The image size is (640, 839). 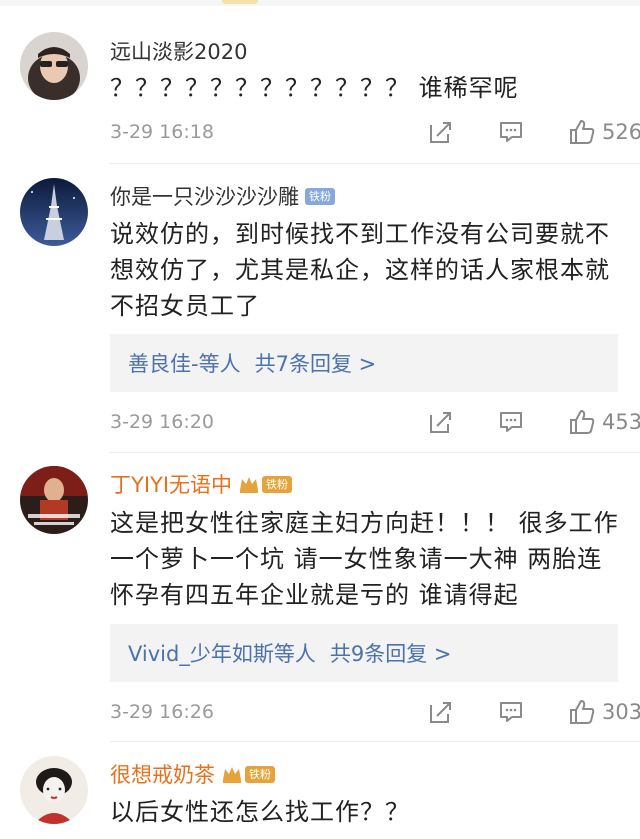 What do you see at coordinates (621, 132) in the screenshot?
I see `like-count: 526` at bounding box center [621, 132].